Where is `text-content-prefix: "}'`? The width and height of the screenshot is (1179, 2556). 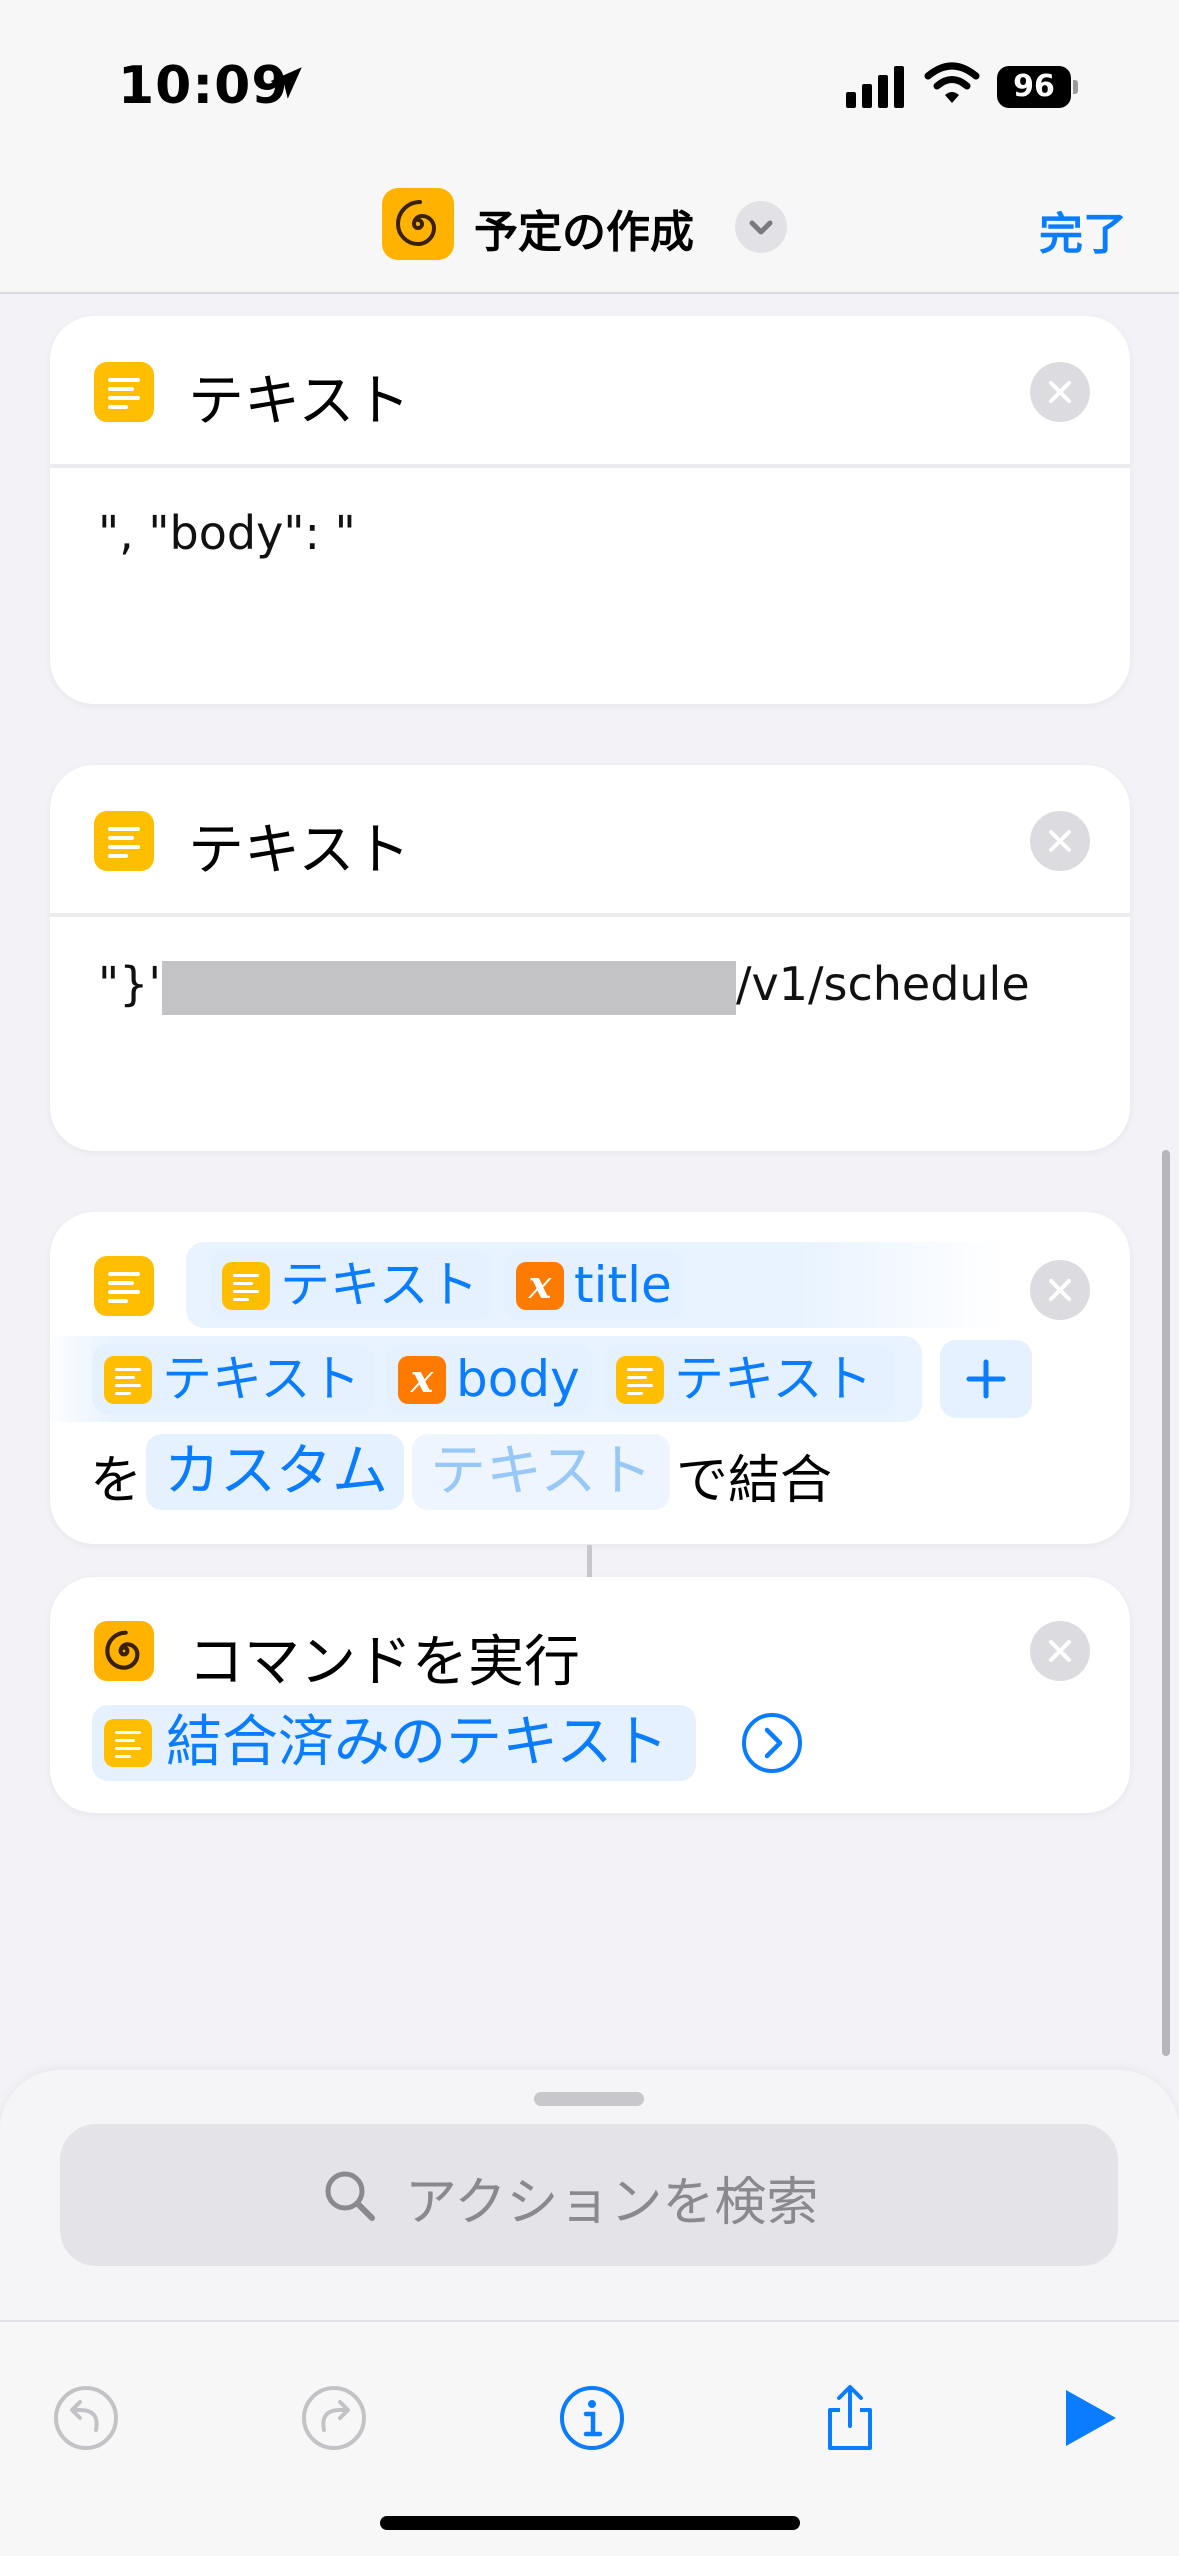
text-content-prefix: "}' is located at coordinates (129, 984).